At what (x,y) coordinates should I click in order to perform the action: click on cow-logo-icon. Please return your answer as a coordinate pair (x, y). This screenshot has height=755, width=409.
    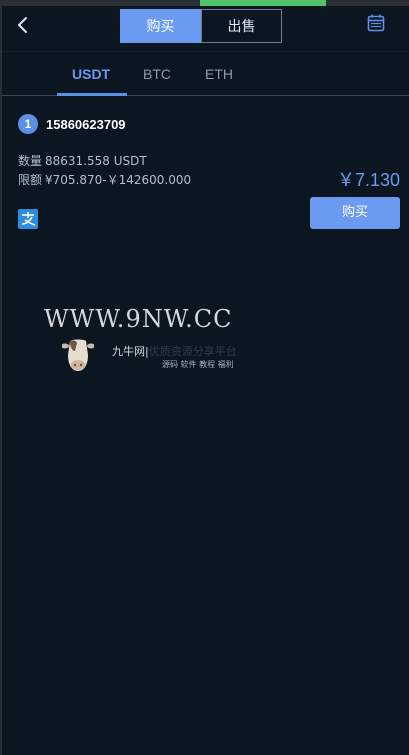
    Looking at the image, I should click on (78, 355).